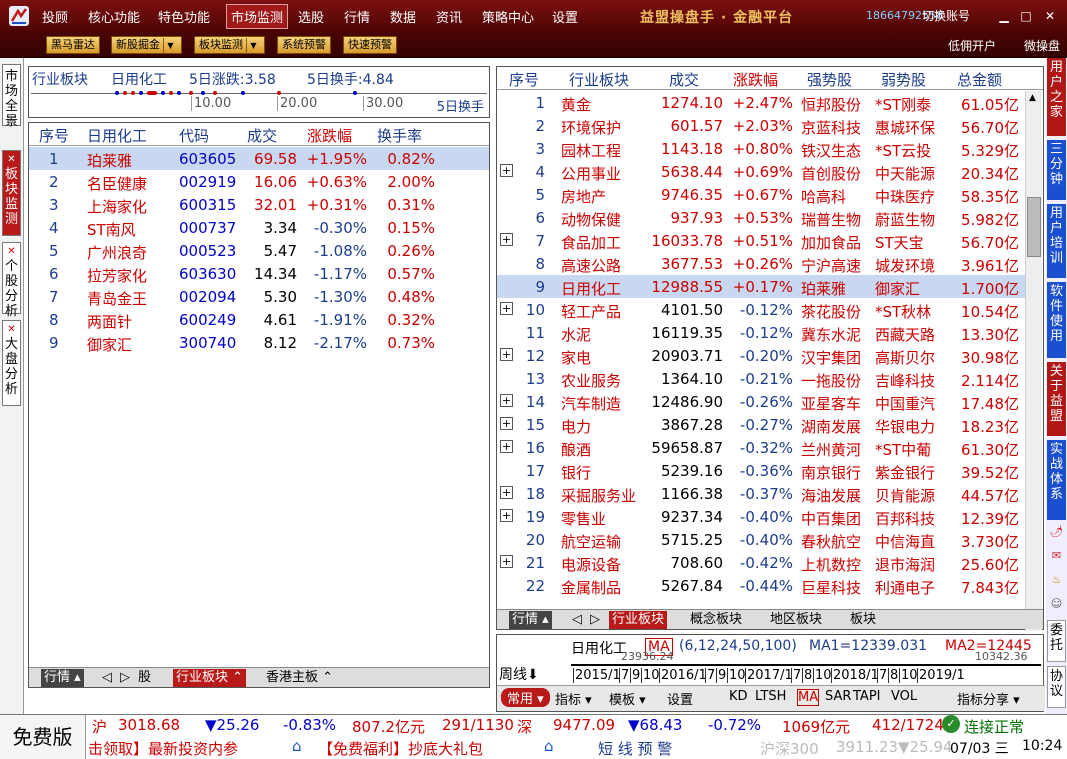 The height and width of the screenshot is (759, 1067). I want to click on right-tab-2: 用户培训, so click(1056, 241).